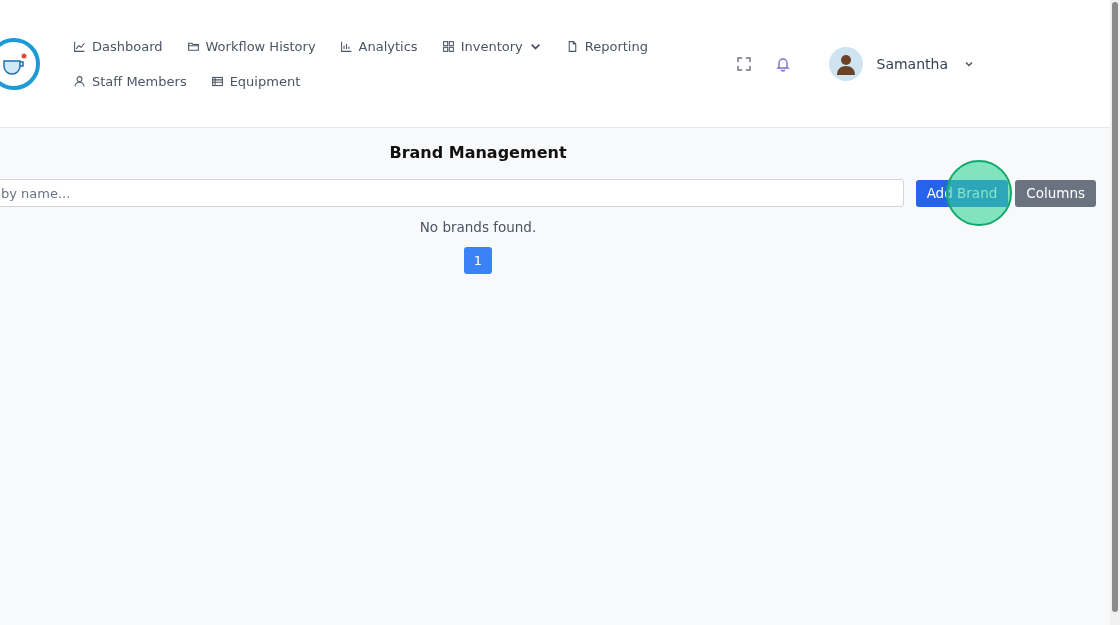  Describe the element at coordinates (1115, 312) in the screenshot. I see `scrollbar` at that location.